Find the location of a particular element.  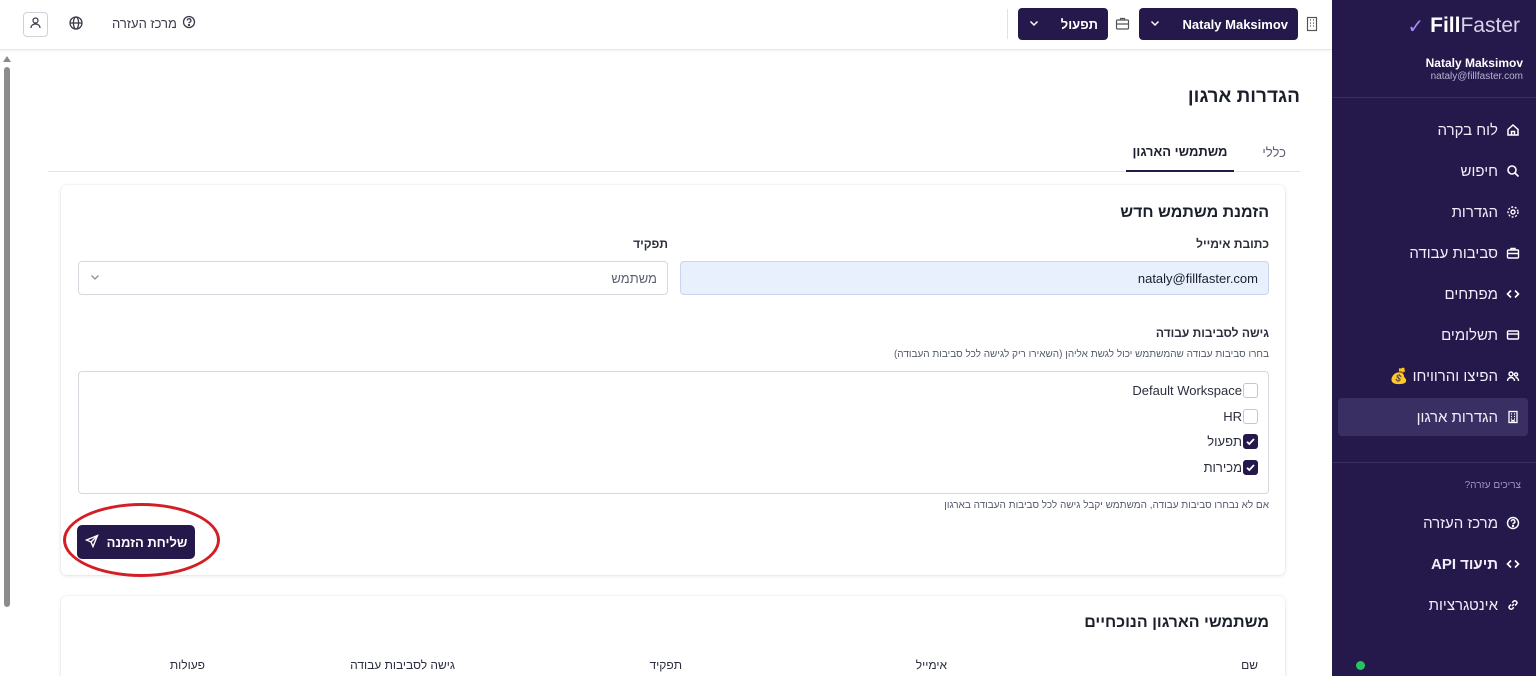

logo-text-light: Faster is located at coordinates (1490, 25).